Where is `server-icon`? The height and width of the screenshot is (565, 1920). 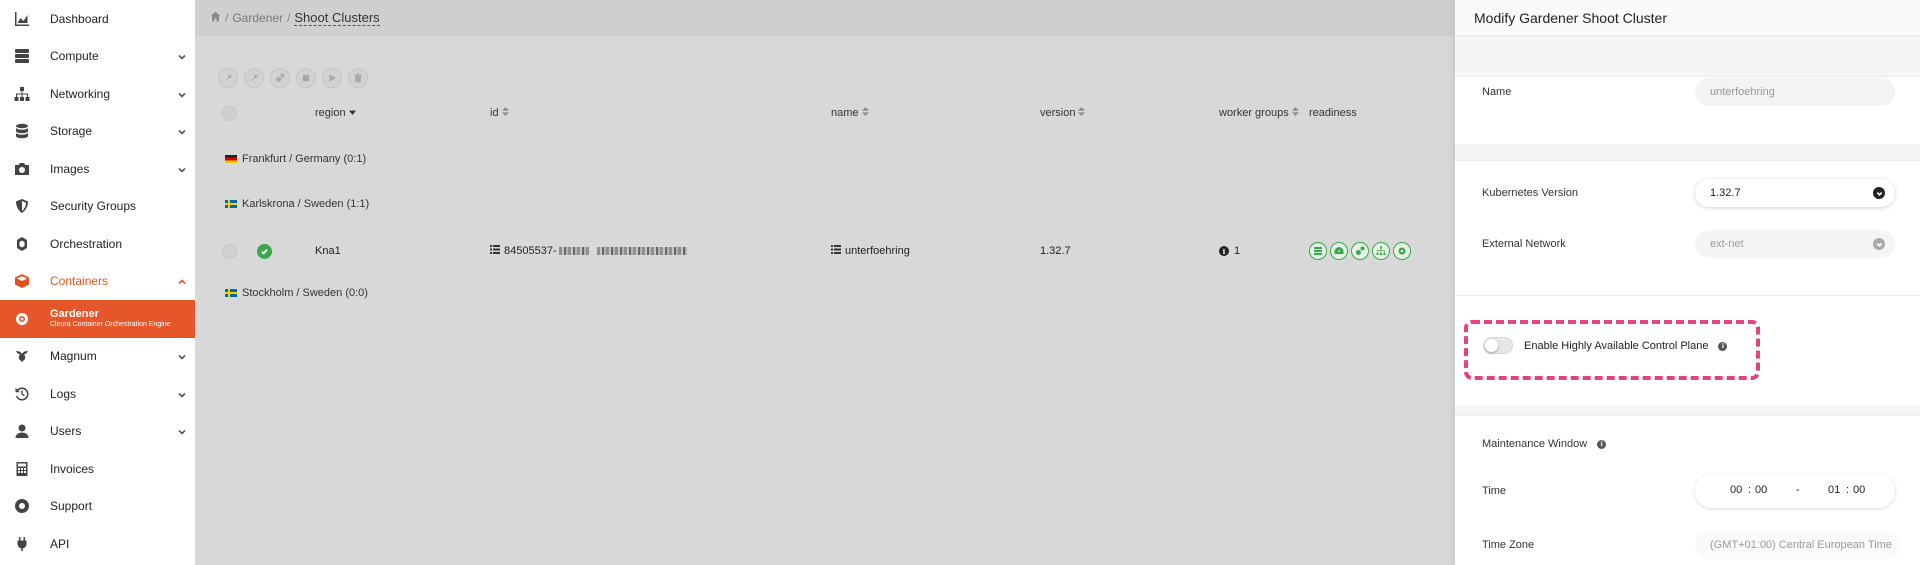
server-icon is located at coordinates (22, 56).